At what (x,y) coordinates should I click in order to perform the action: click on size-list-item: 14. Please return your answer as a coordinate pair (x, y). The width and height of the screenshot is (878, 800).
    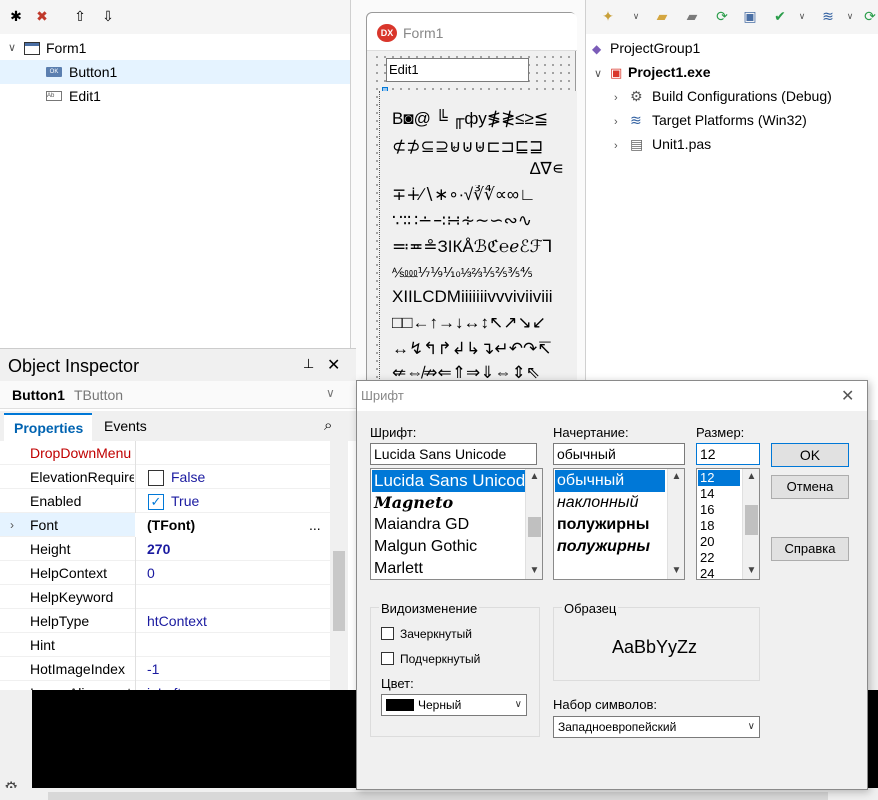
    Looking at the image, I should click on (719, 494).